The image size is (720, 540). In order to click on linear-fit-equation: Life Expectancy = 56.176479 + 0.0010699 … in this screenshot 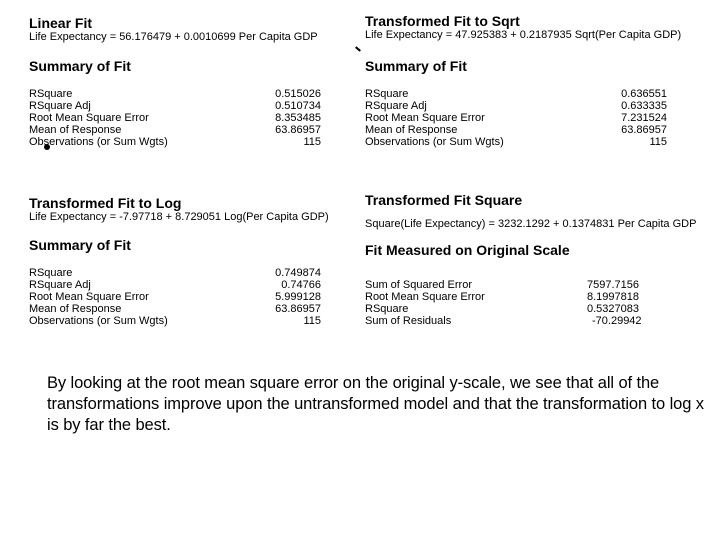, I will do `click(173, 37)`.